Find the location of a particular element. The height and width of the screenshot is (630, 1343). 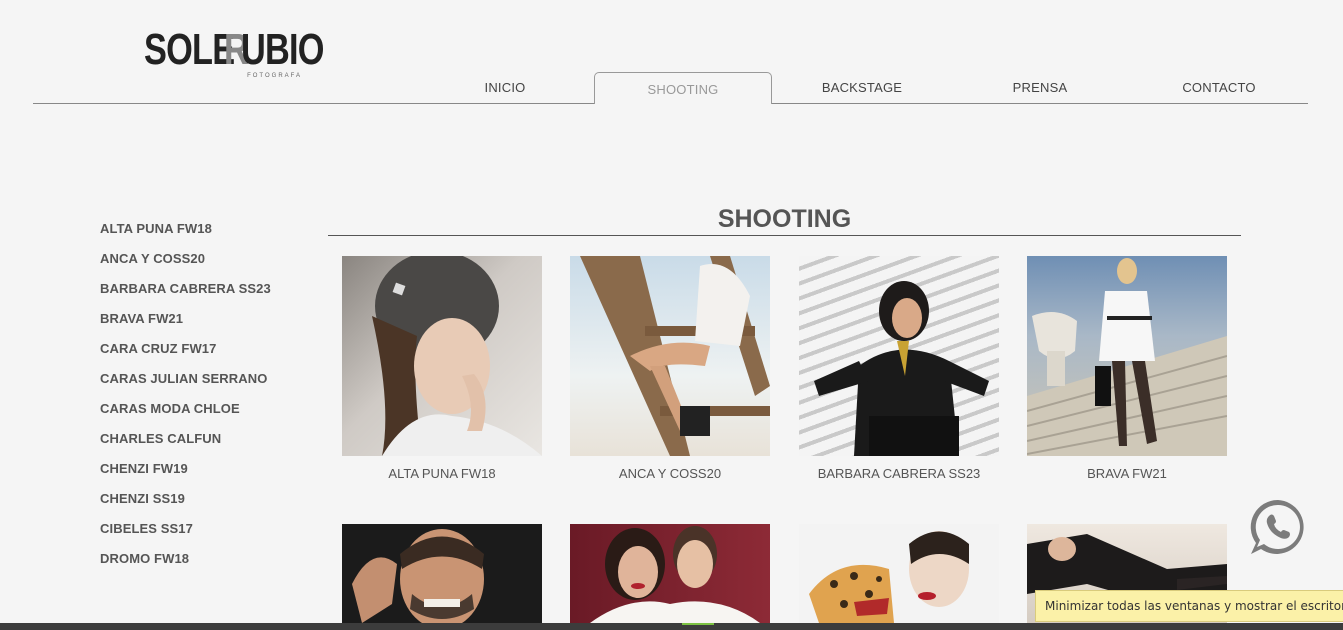

gallery-card-barbara-cabrera: BARBARA CABRERA SS23 is located at coordinates (899, 368).